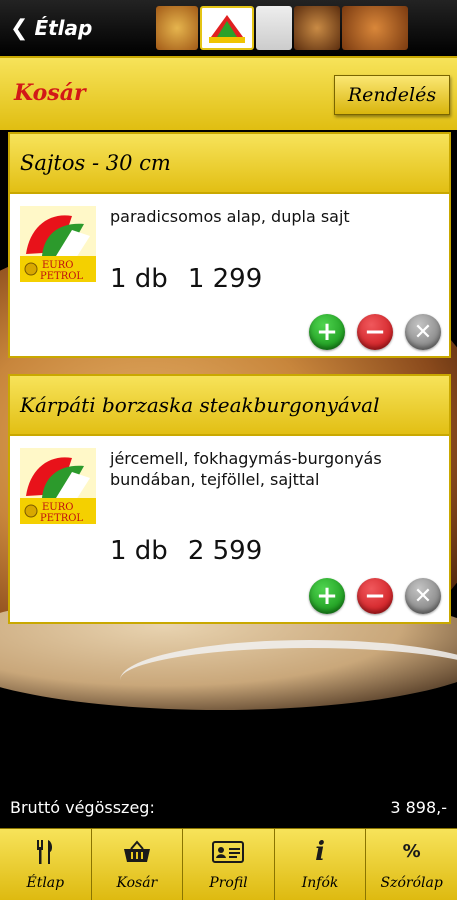 The width and height of the screenshot is (457, 900). I want to click on bottom-nav: Étlap Kosár Profil i Infók % Szórólap, so click(228, 864).